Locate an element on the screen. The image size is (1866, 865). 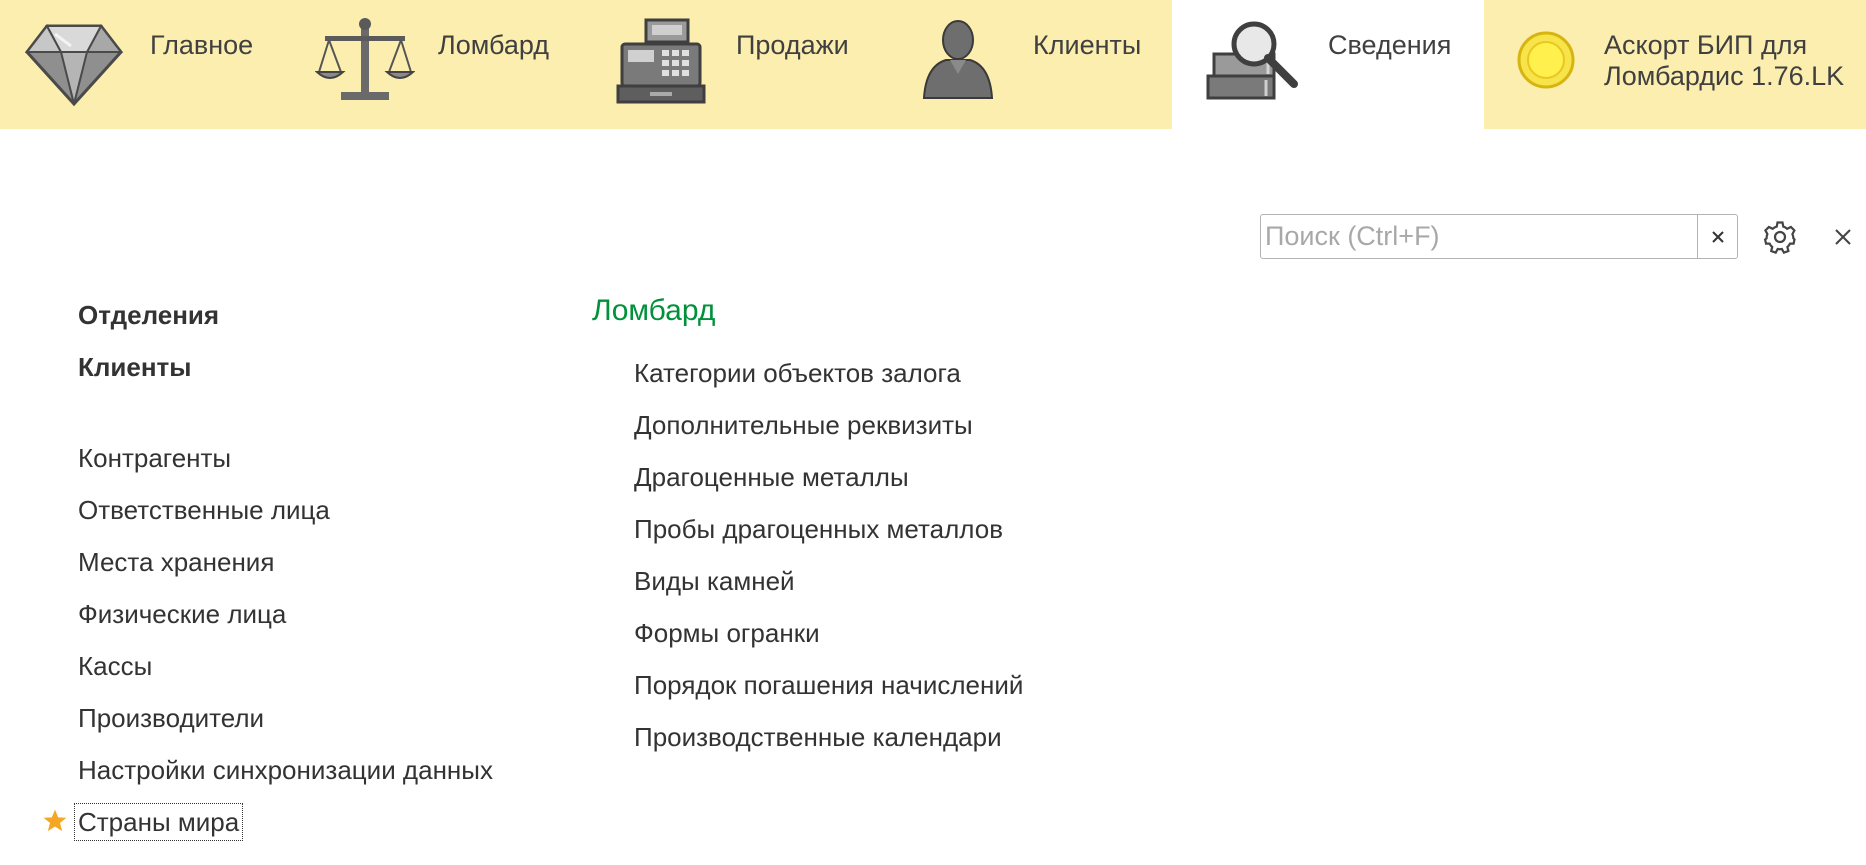
settings-button is located at coordinates (1780, 237).